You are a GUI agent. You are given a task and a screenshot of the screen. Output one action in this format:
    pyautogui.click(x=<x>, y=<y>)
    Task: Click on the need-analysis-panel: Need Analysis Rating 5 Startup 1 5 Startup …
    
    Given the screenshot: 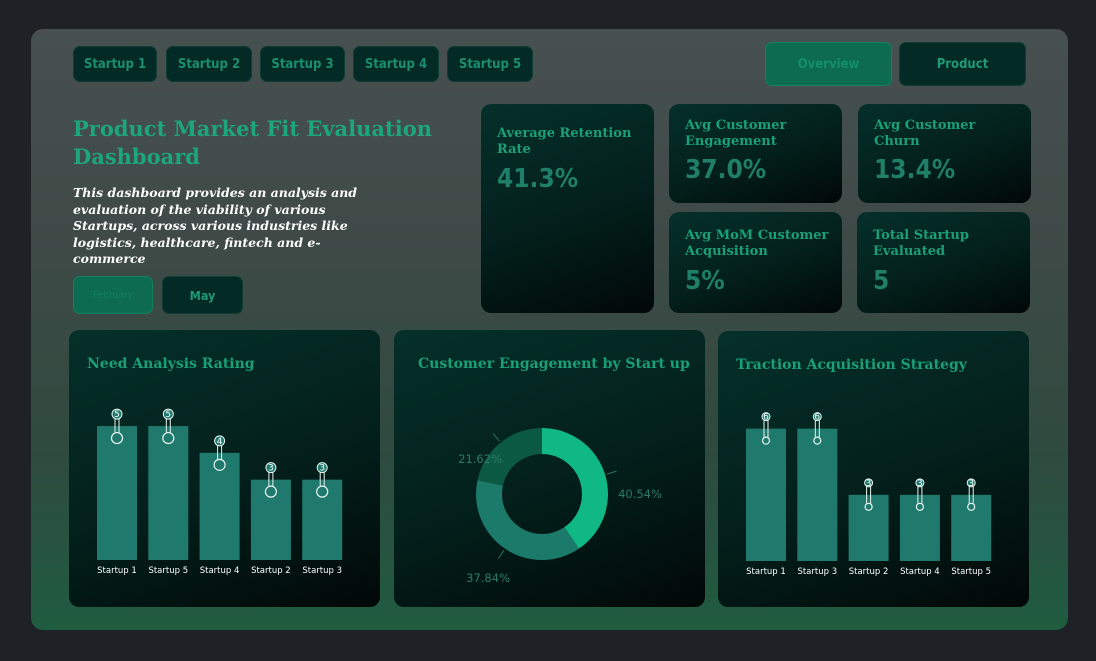 What is the action you would take?
    pyautogui.click(x=224, y=468)
    